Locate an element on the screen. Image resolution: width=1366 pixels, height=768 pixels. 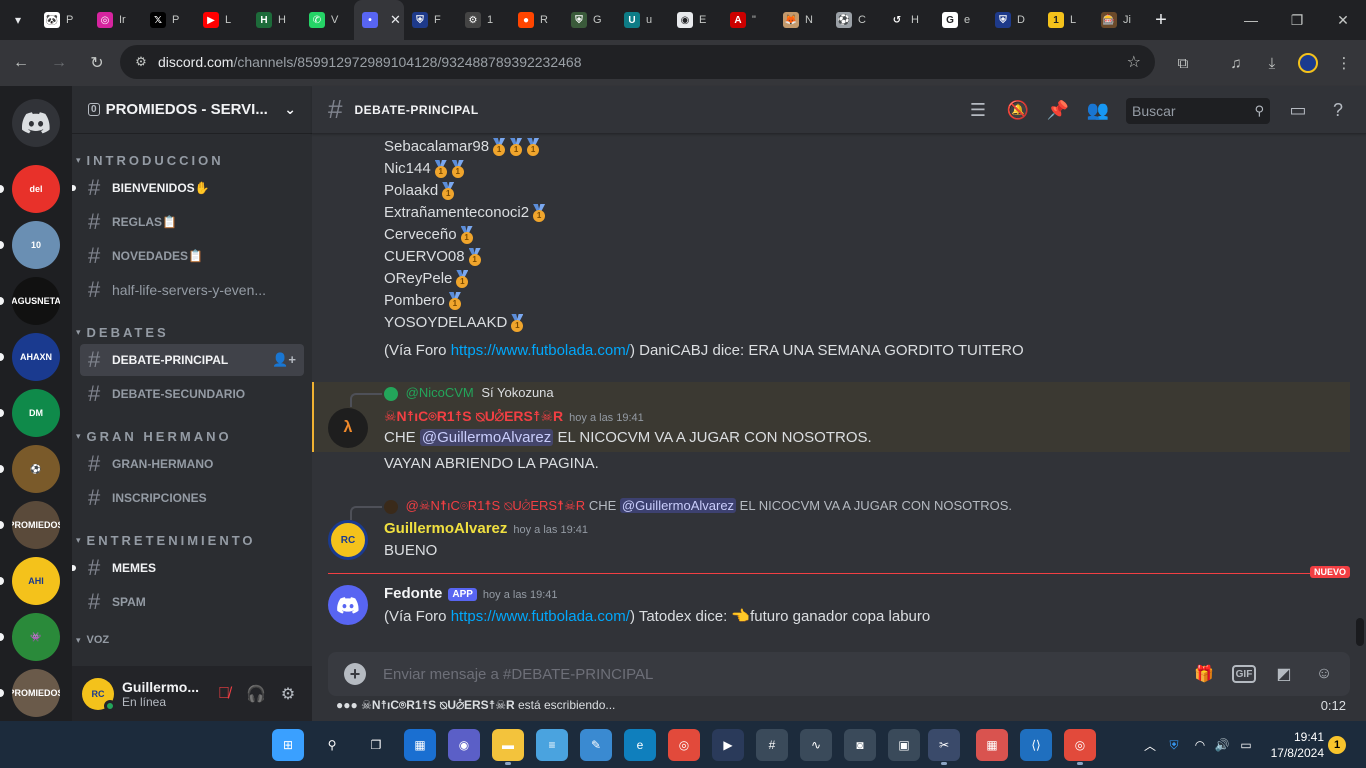
scrollbar is located at coordinates (1360, 632).